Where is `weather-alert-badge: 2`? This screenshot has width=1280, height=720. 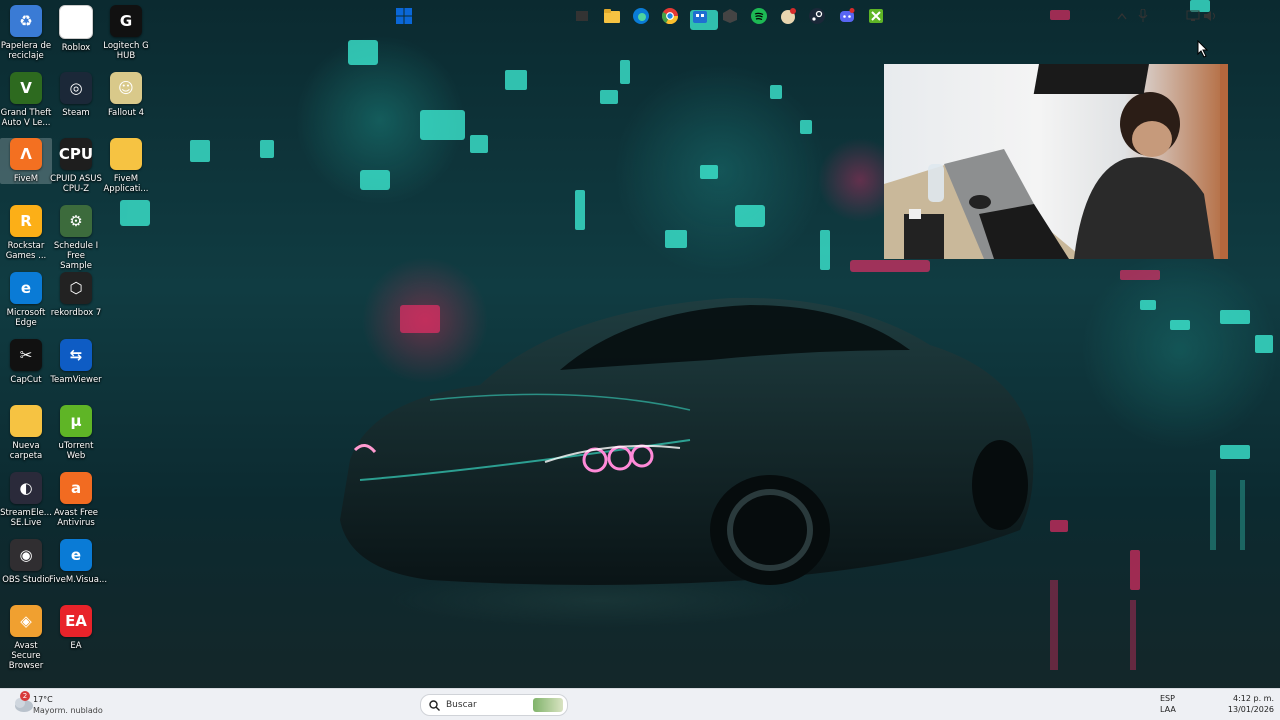 weather-alert-badge: 2 is located at coordinates (25, 696).